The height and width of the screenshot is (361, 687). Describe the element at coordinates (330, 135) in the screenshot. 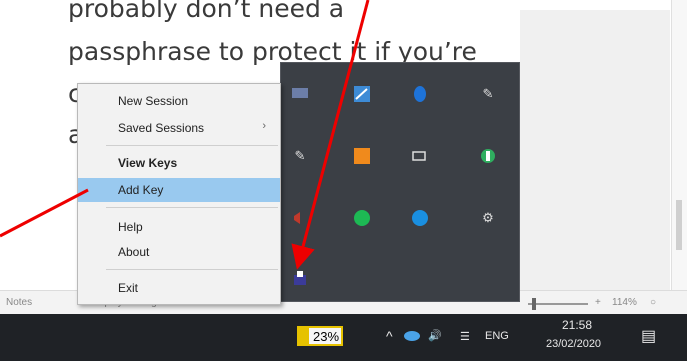

I see `arrow-to-pageant-icon` at that location.